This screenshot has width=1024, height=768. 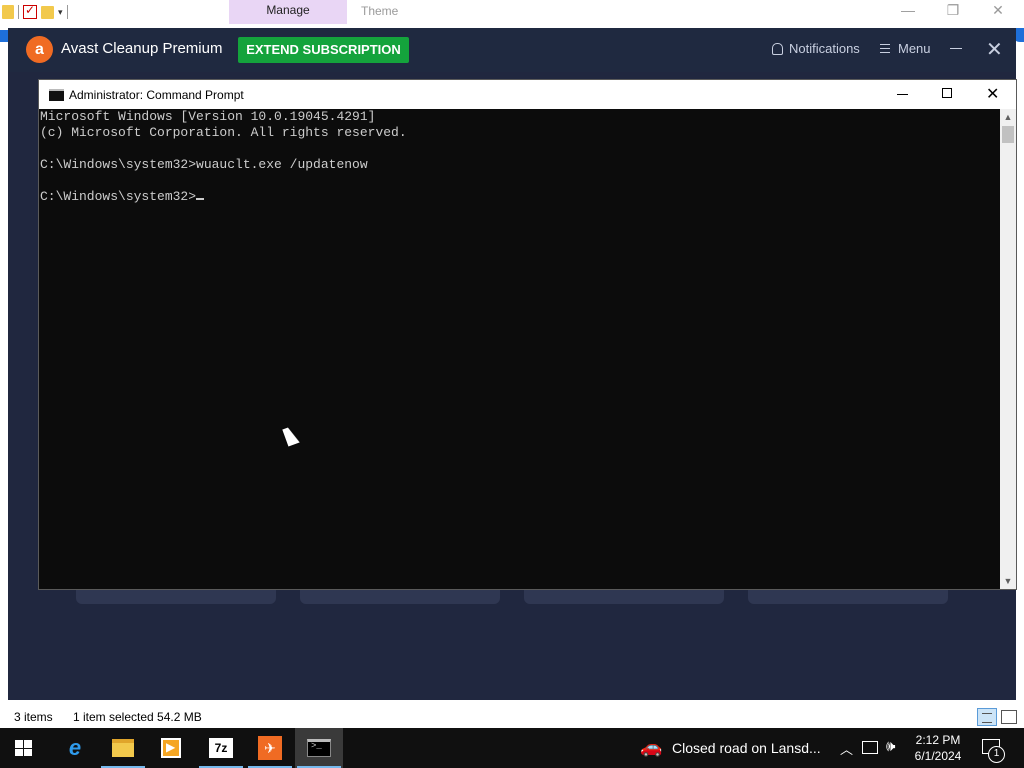 What do you see at coordinates (39, 49) in the screenshot?
I see `avast-logo-icon: a` at bounding box center [39, 49].